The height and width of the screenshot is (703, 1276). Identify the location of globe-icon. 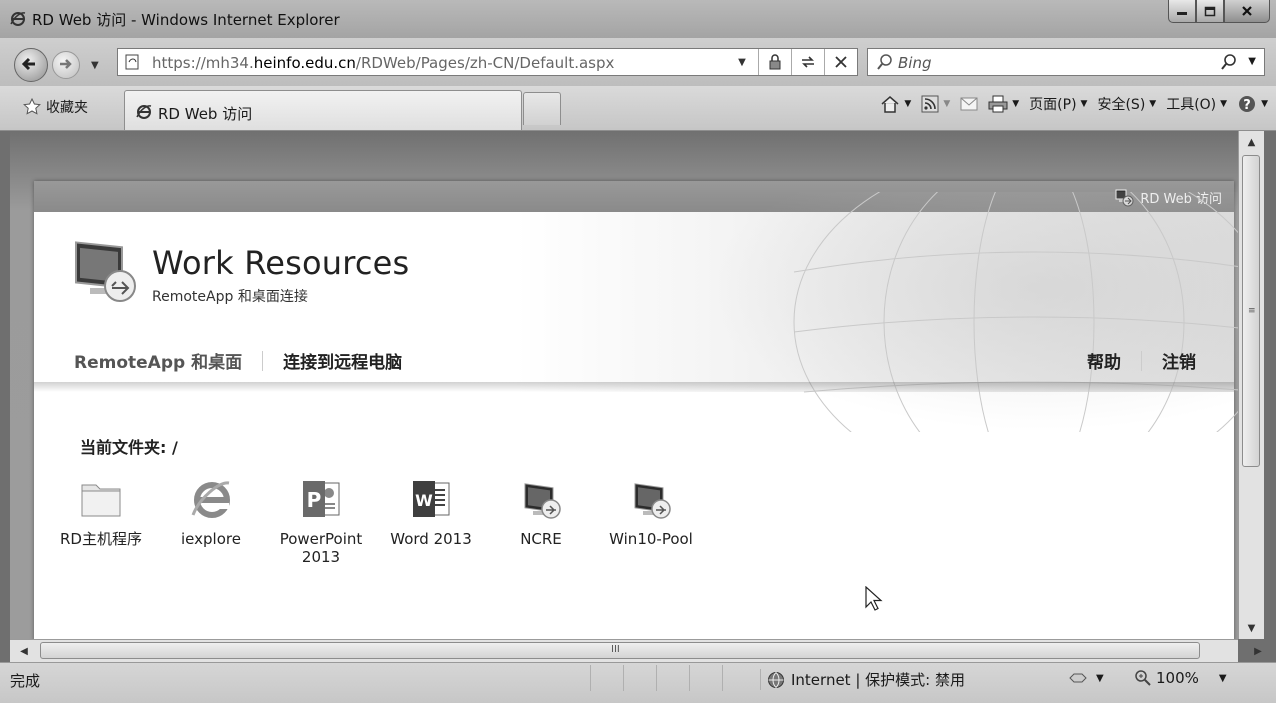
(776, 679).